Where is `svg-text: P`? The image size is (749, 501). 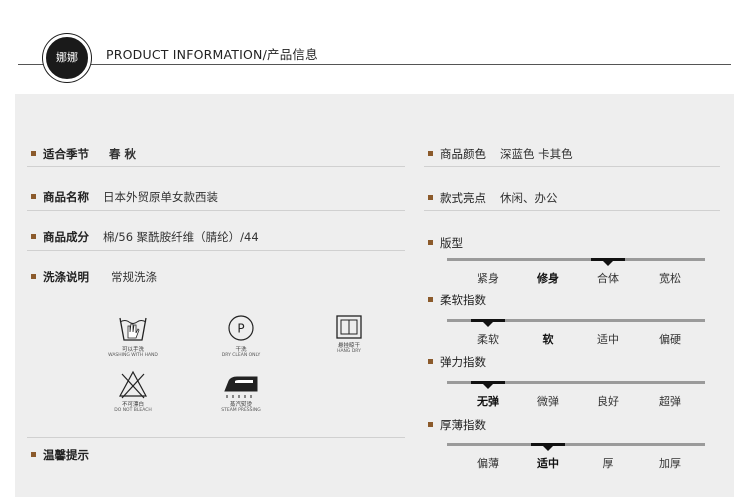
svg-text: P is located at coordinates (240, 329).